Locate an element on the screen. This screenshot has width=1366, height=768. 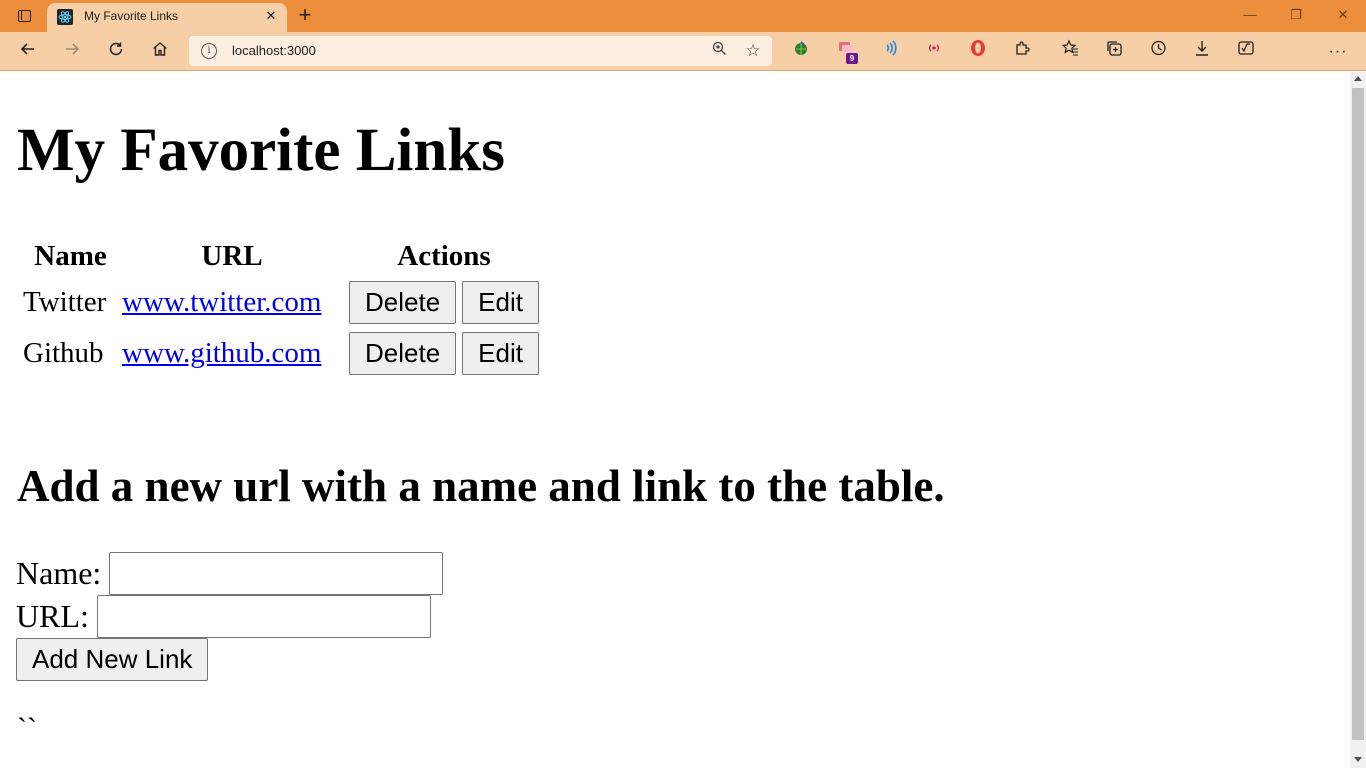
name-label: Name: is located at coordinates (59, 573).